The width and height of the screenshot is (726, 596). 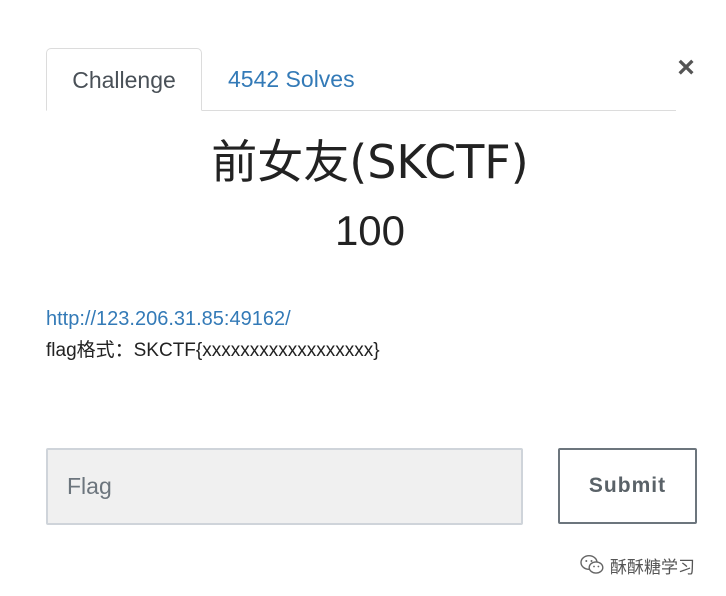 I want to click on watermark: 酥酥糖学习, so click(x=637, y=565).